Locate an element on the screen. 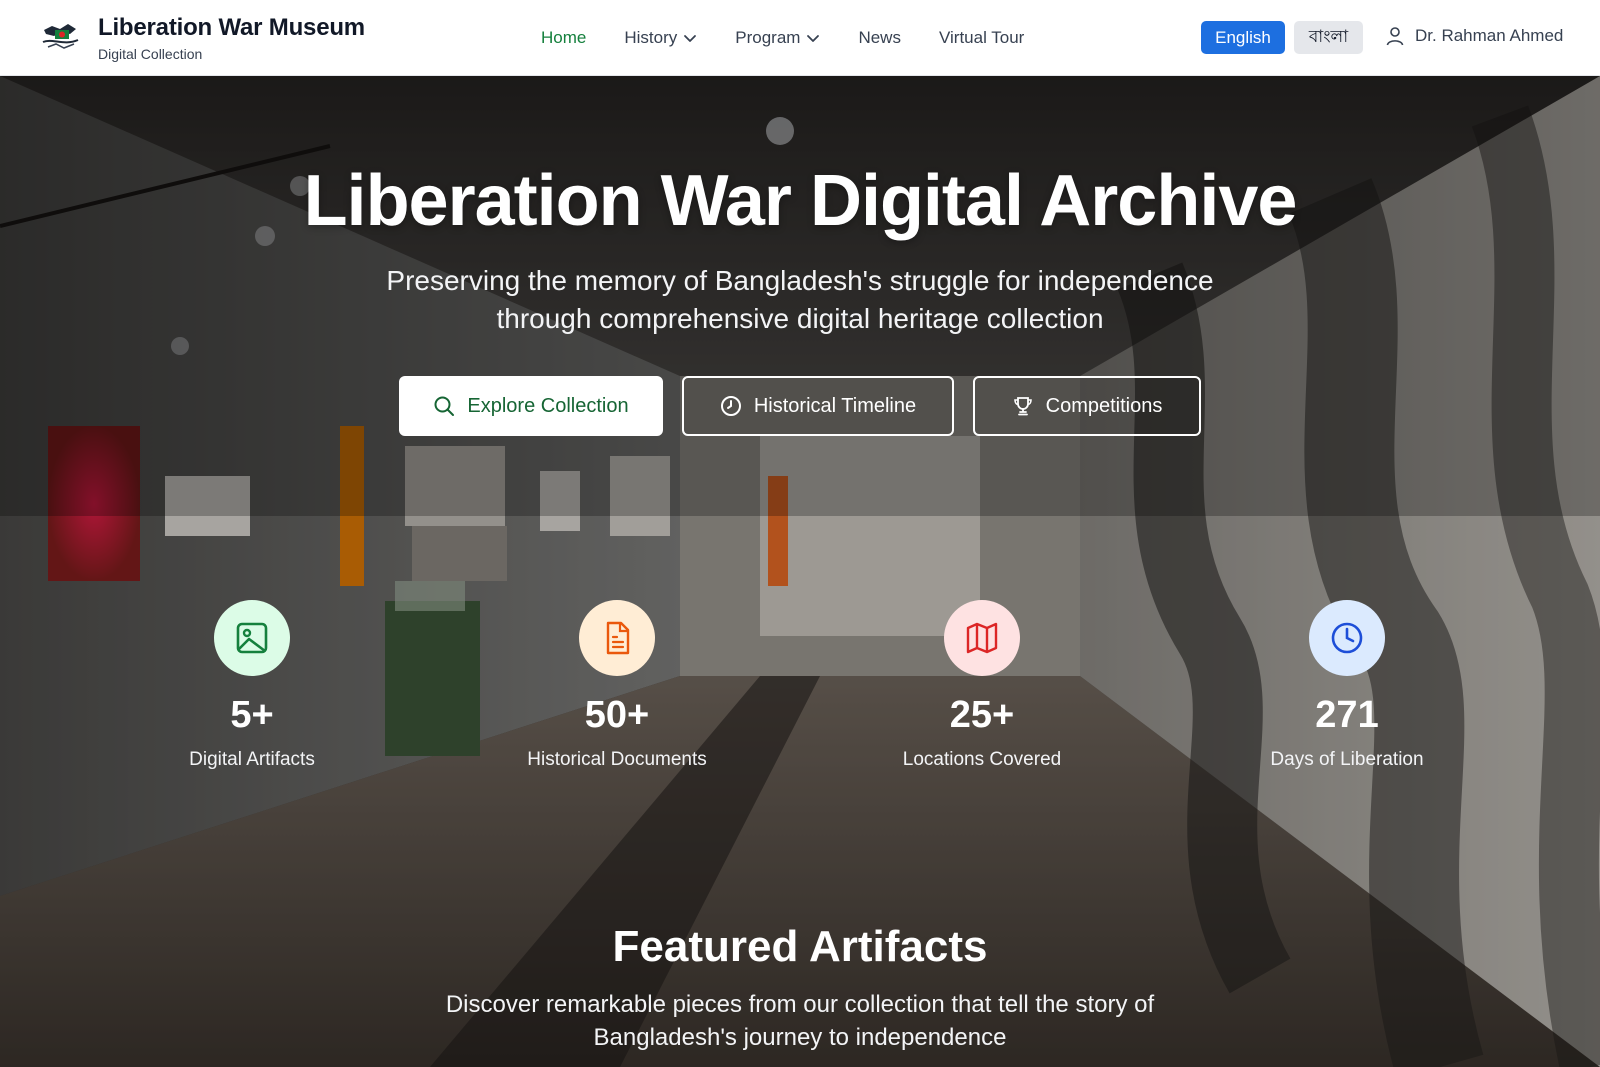  stat-value: 25+ is located at coordinates (982, 715).